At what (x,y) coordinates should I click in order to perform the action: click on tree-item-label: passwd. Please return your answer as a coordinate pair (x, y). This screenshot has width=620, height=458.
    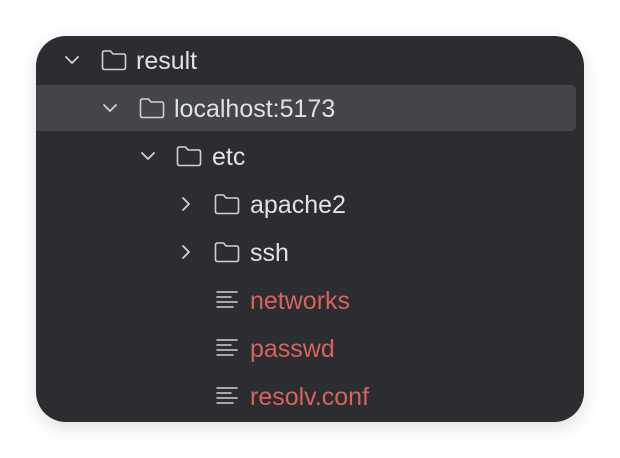
    Looking at the image, I should click on (292, 349).